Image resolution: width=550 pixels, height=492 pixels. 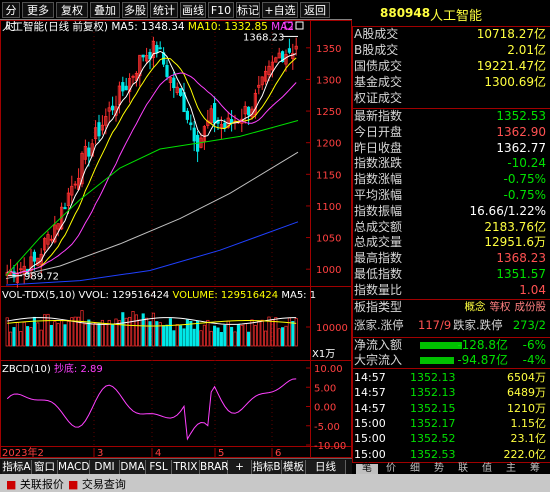 I want to click on quote-row-a: B股成交 2.01亿, so click(x=451, y=50).